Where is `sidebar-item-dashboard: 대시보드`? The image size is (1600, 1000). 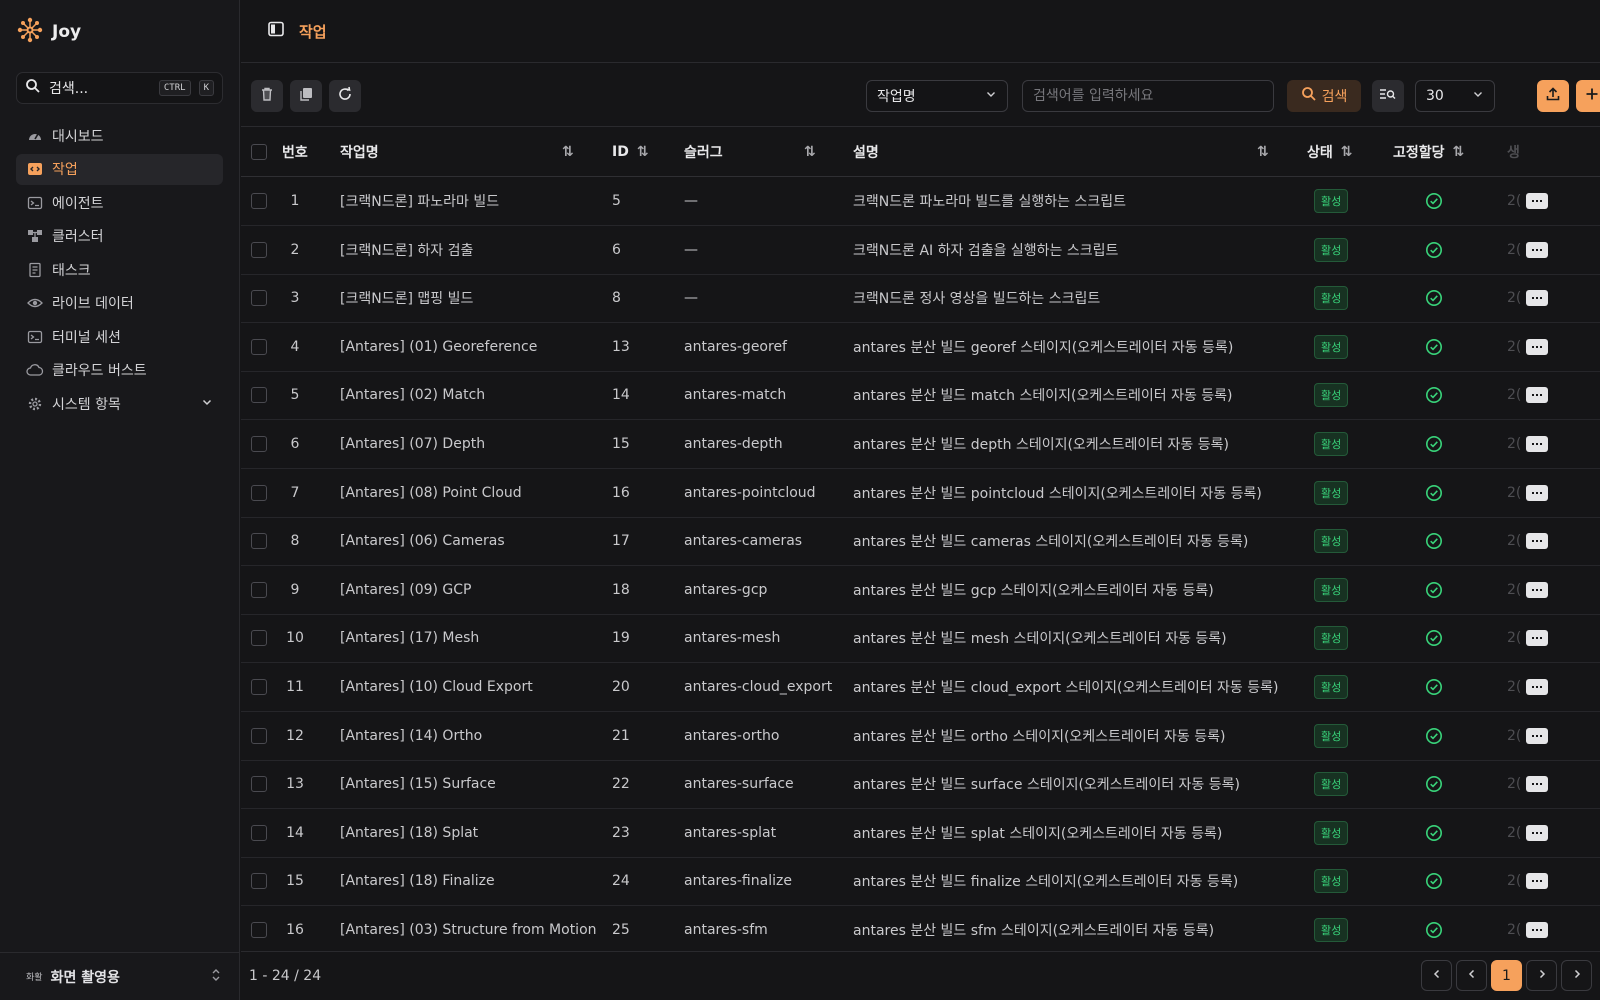 sidebar-item-dashboard: 대시보드 is located at coordinates (119, 135).